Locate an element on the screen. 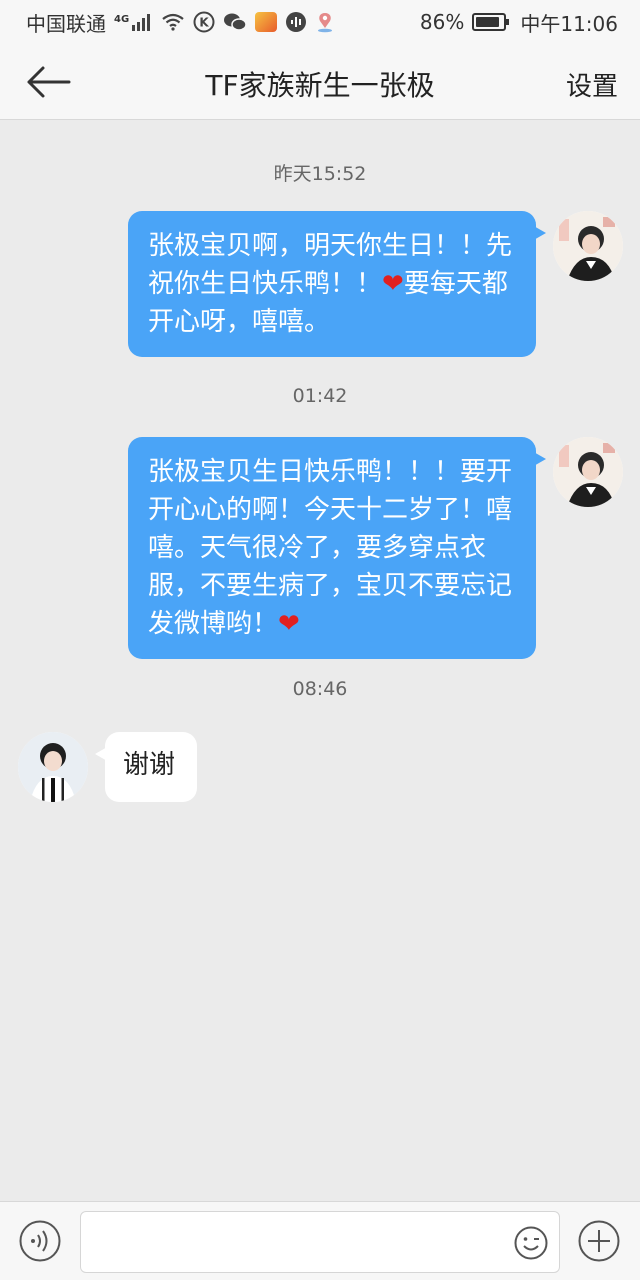  more-button is located at coordinates (599, 1243).